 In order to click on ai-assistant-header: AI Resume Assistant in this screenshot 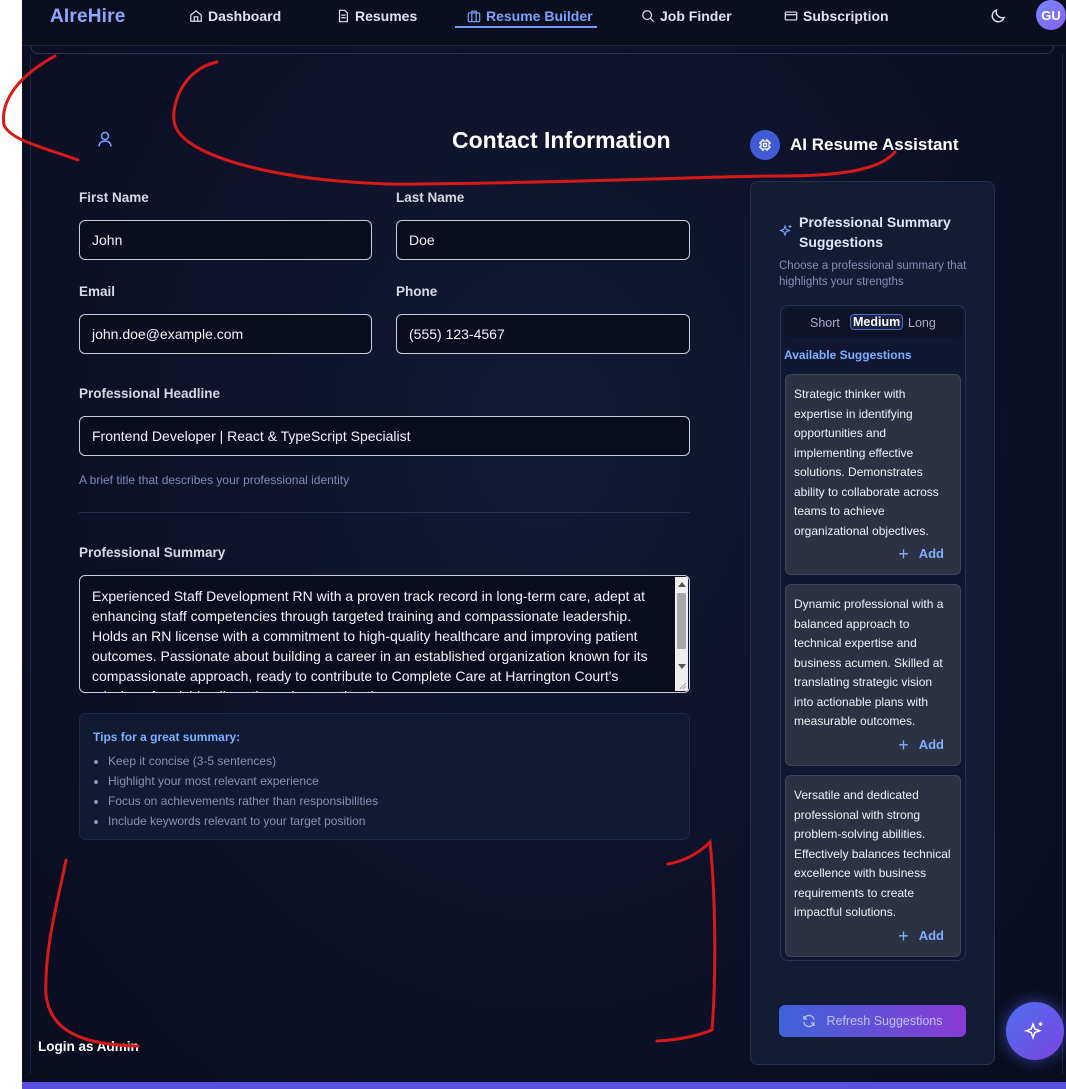, I will do `click(854, 145)`.